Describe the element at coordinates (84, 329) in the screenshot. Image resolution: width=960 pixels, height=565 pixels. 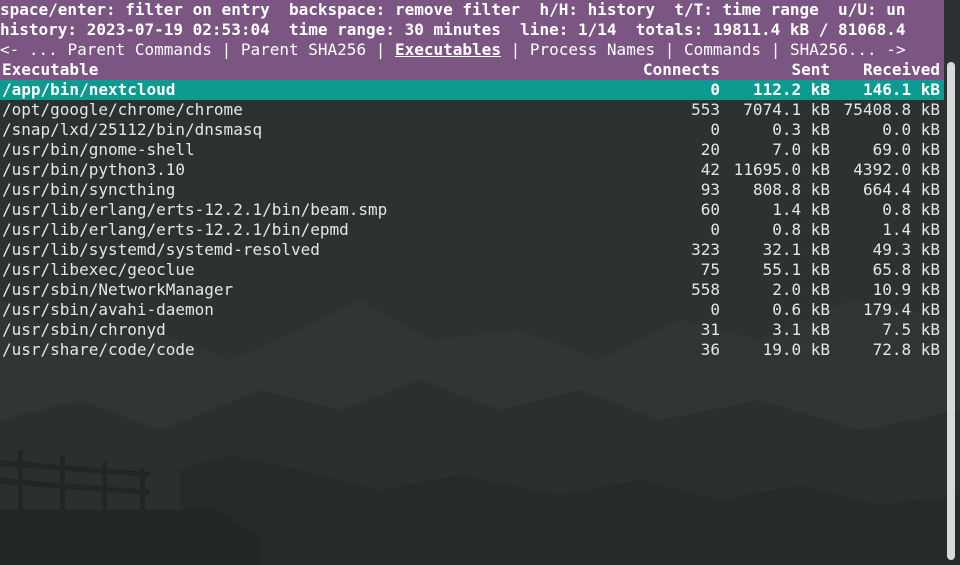
I see `cell-executable: /usr/sbin/chronyd` at that location.